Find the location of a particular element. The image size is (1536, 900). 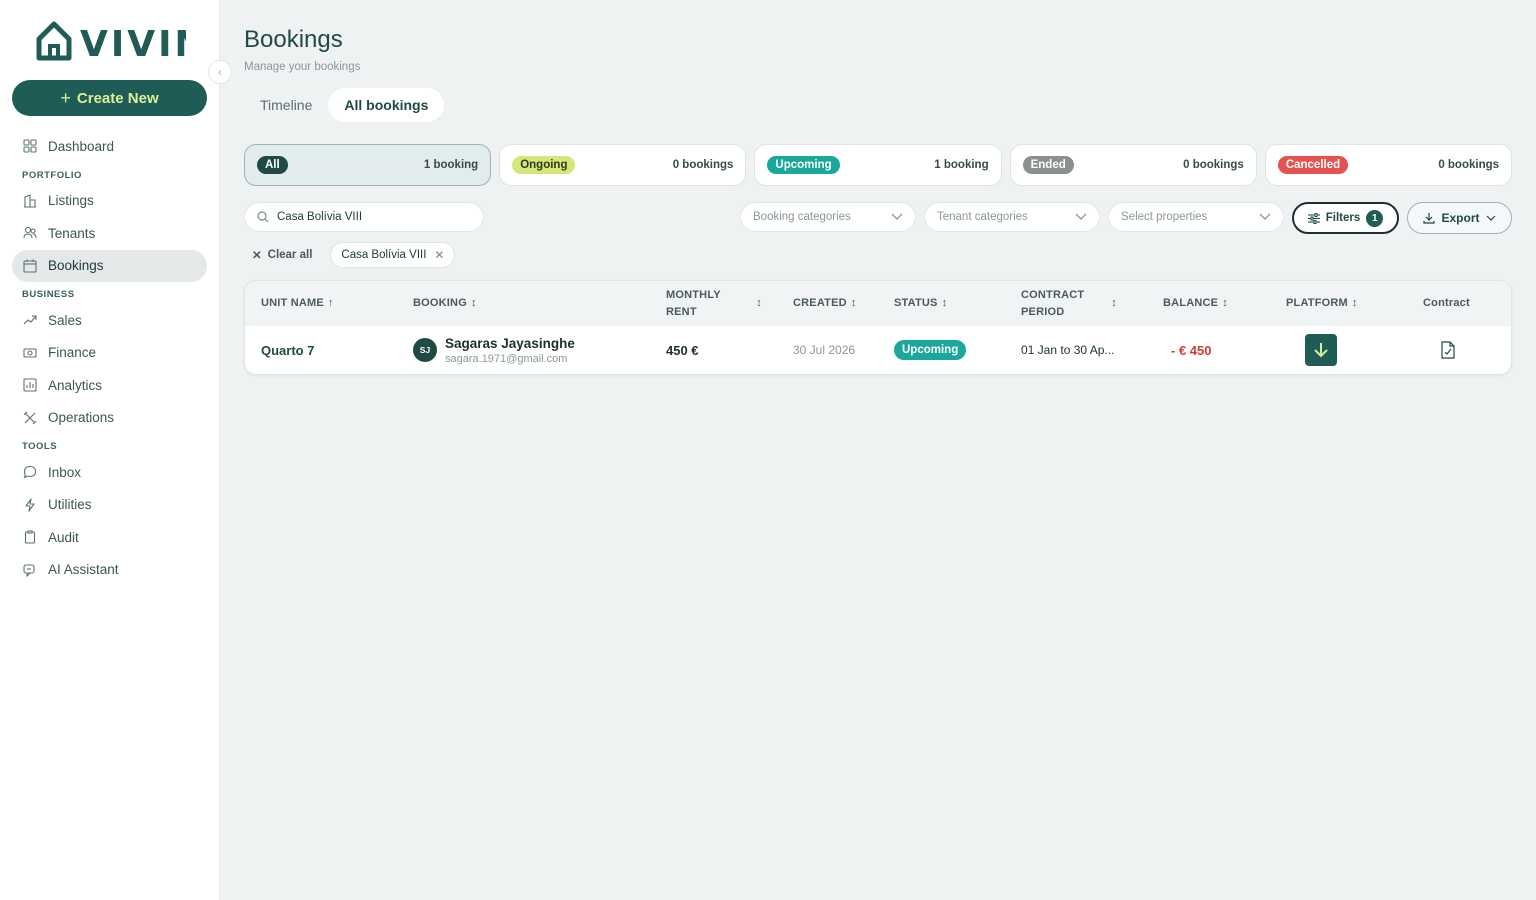

sidebar-item-inbox: Inbox is located at coordinates (109, 472).